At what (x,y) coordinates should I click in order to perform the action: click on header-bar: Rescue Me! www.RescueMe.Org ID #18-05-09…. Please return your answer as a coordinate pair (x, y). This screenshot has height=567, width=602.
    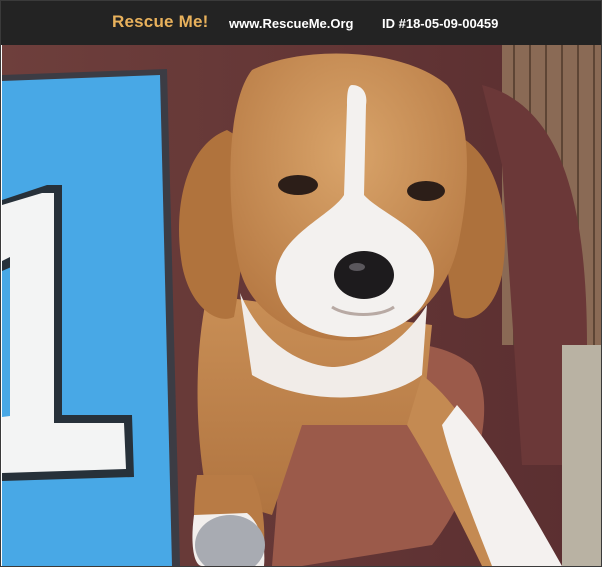
    Looking at the image, I should click on (301, 23).